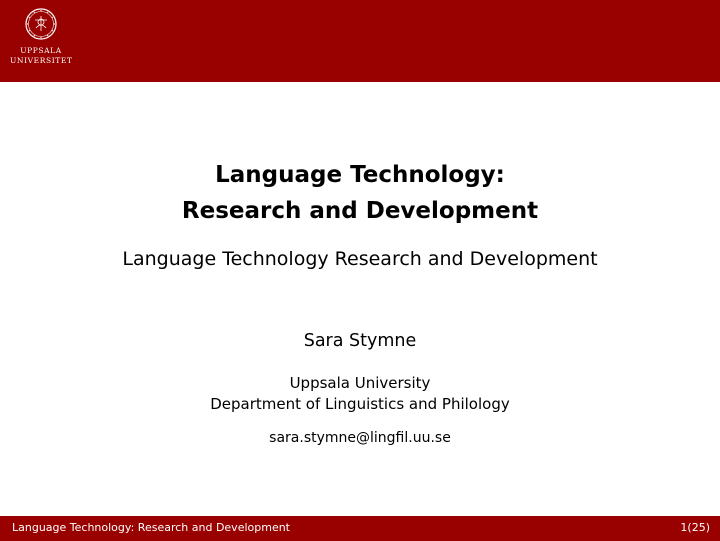 This screenshot has height=541, width=720. Describe the element at coordinates (360, 404) in the screenshot. I see `department-name: Department of Linguistics and Philology` at that location.